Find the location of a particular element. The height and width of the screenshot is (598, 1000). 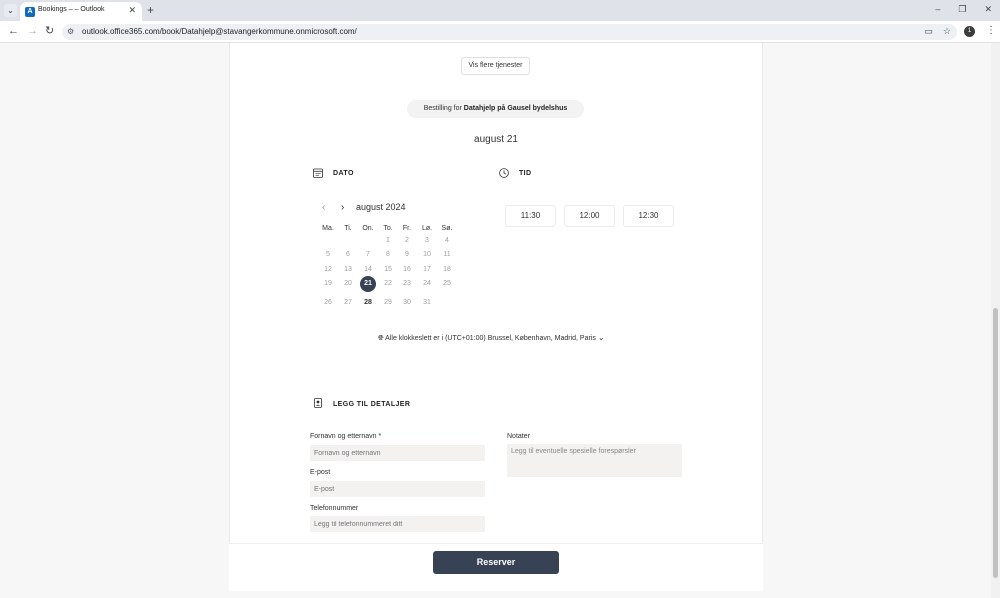

calendar-day: 8 is located at coordinates (388, 254).